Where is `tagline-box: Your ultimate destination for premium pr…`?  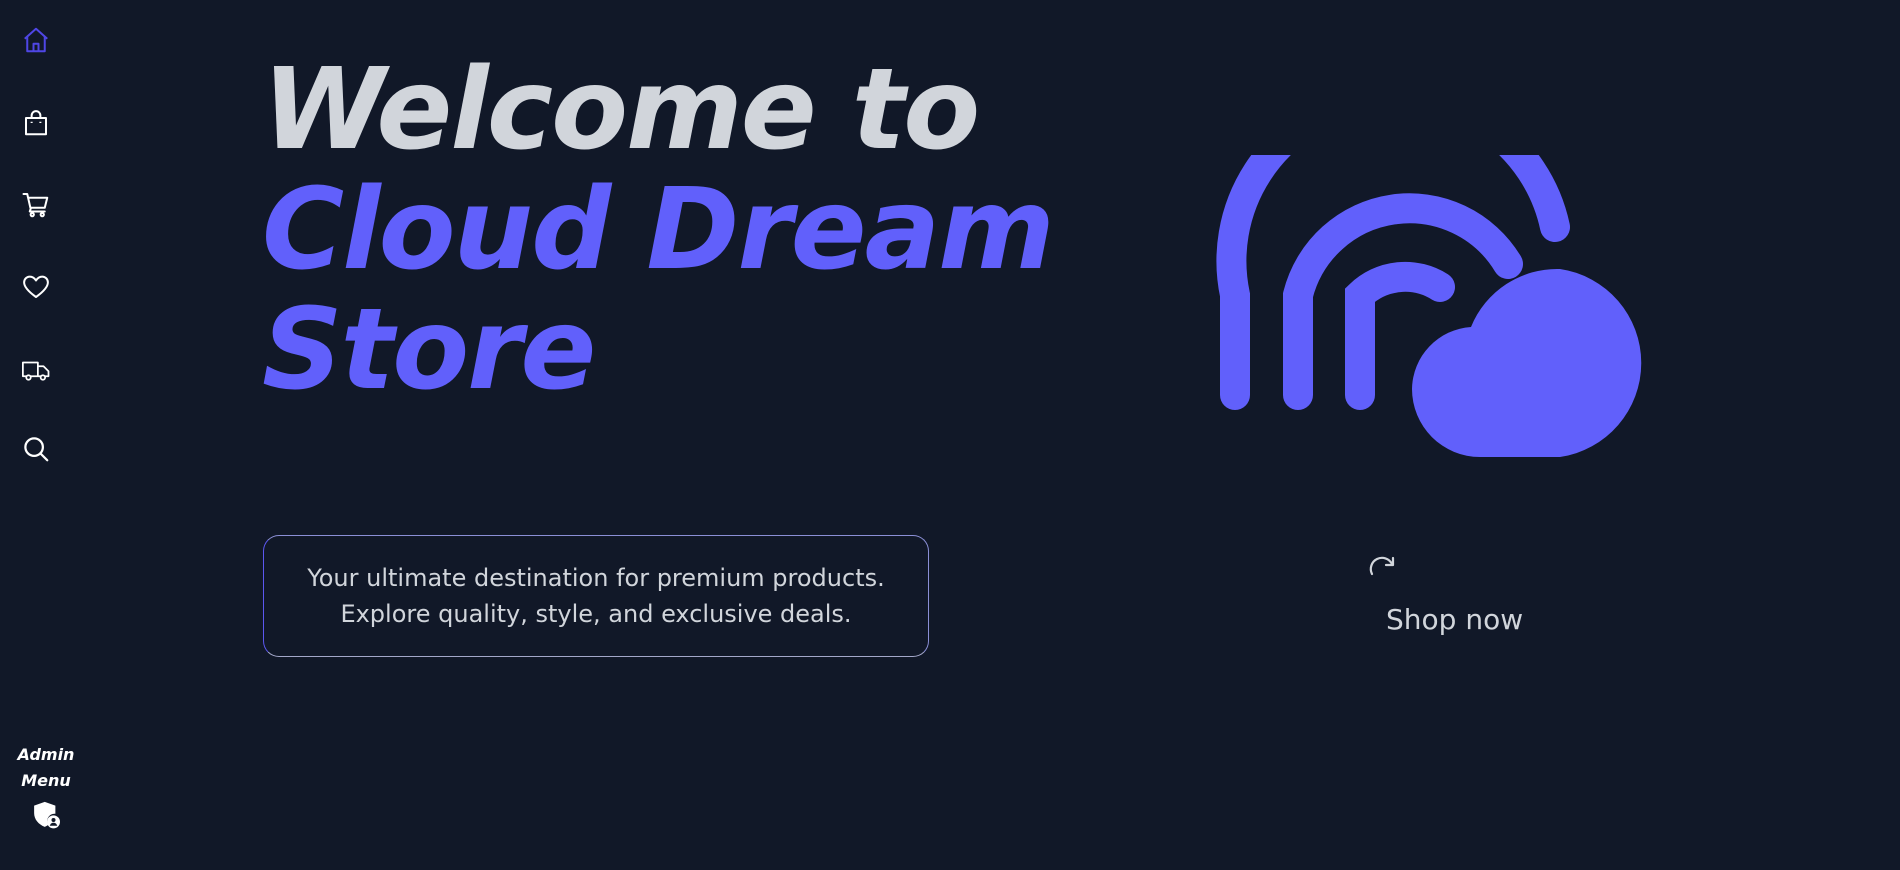
tagline-box: Your ultimate destination for premium pr… is located at coordinates (596, 596).